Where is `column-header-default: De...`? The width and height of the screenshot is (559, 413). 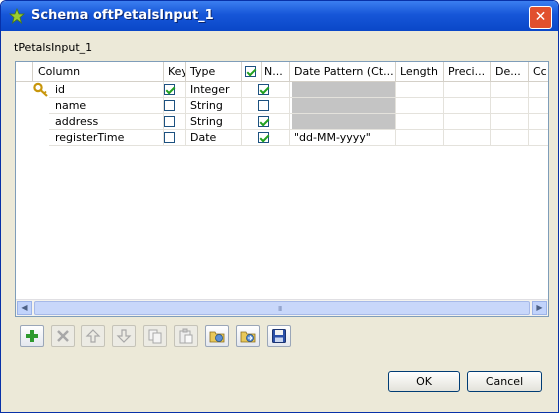 column-header-default: De... is located at coordinates (510, 72).